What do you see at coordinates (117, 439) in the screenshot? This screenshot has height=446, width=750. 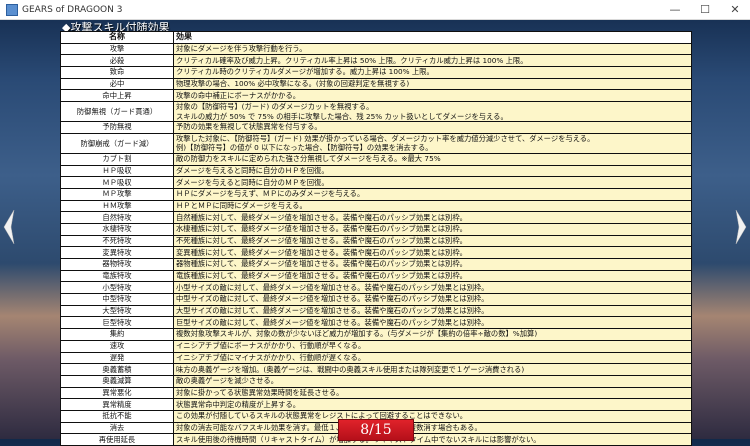 I see `effect-name-cell: 再使用延長` at bounding box center [117, 439].